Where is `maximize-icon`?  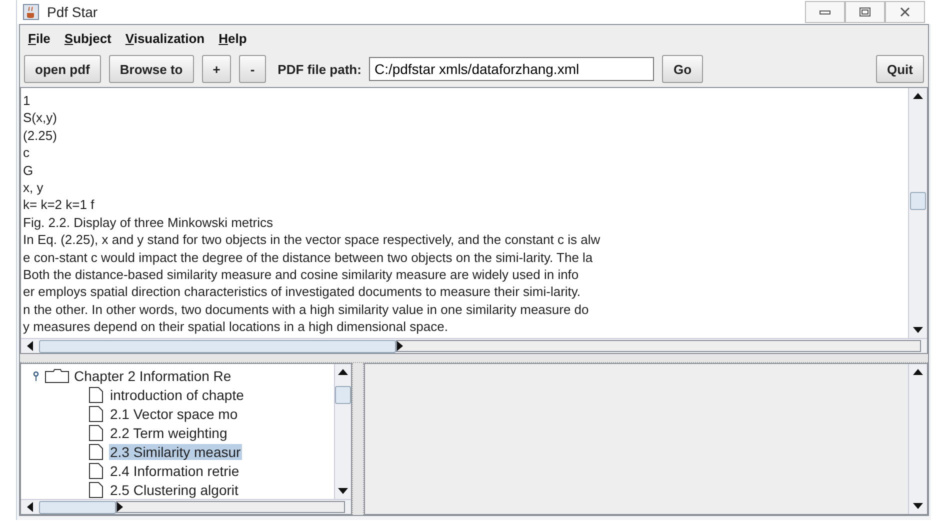
maximize-icon is located at coordinates (865, 12).